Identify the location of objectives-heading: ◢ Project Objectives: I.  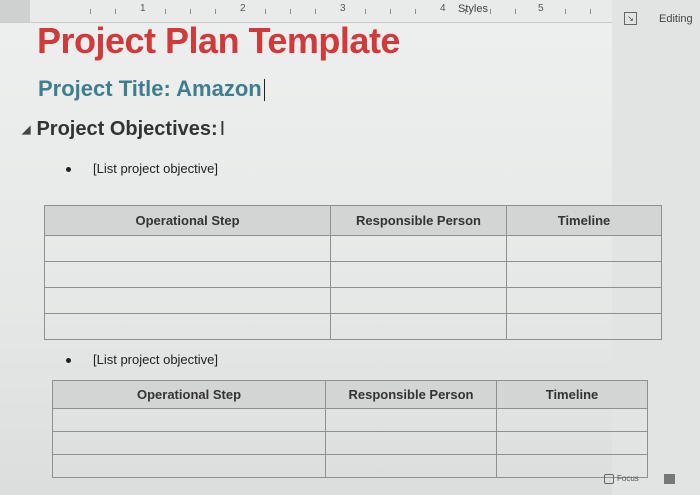
(123, 129).